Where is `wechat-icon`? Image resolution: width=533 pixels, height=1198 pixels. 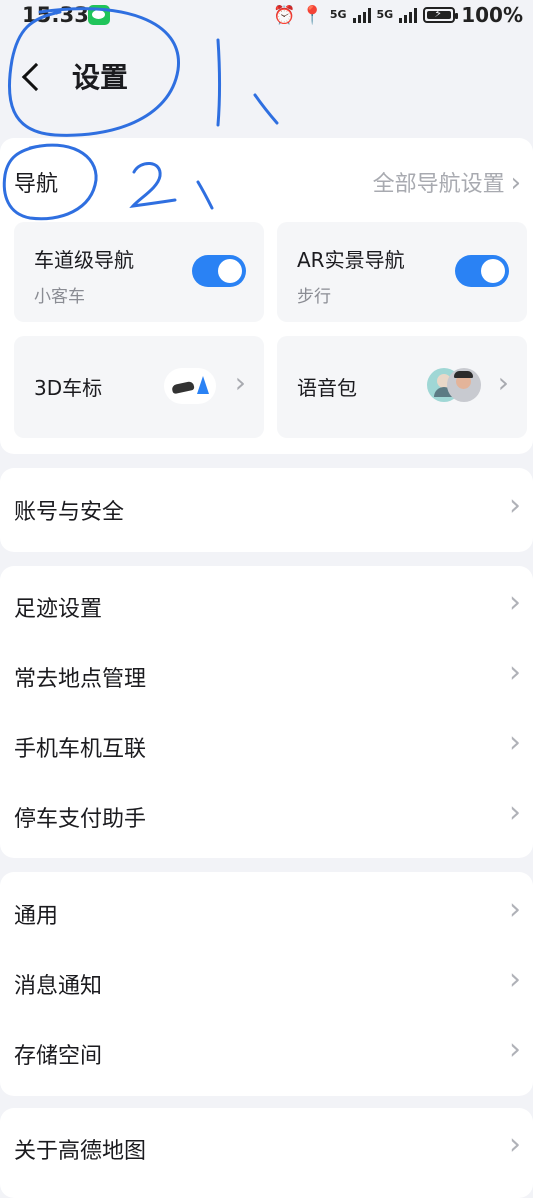
wechat-icon is located at coordinates (99, 15).